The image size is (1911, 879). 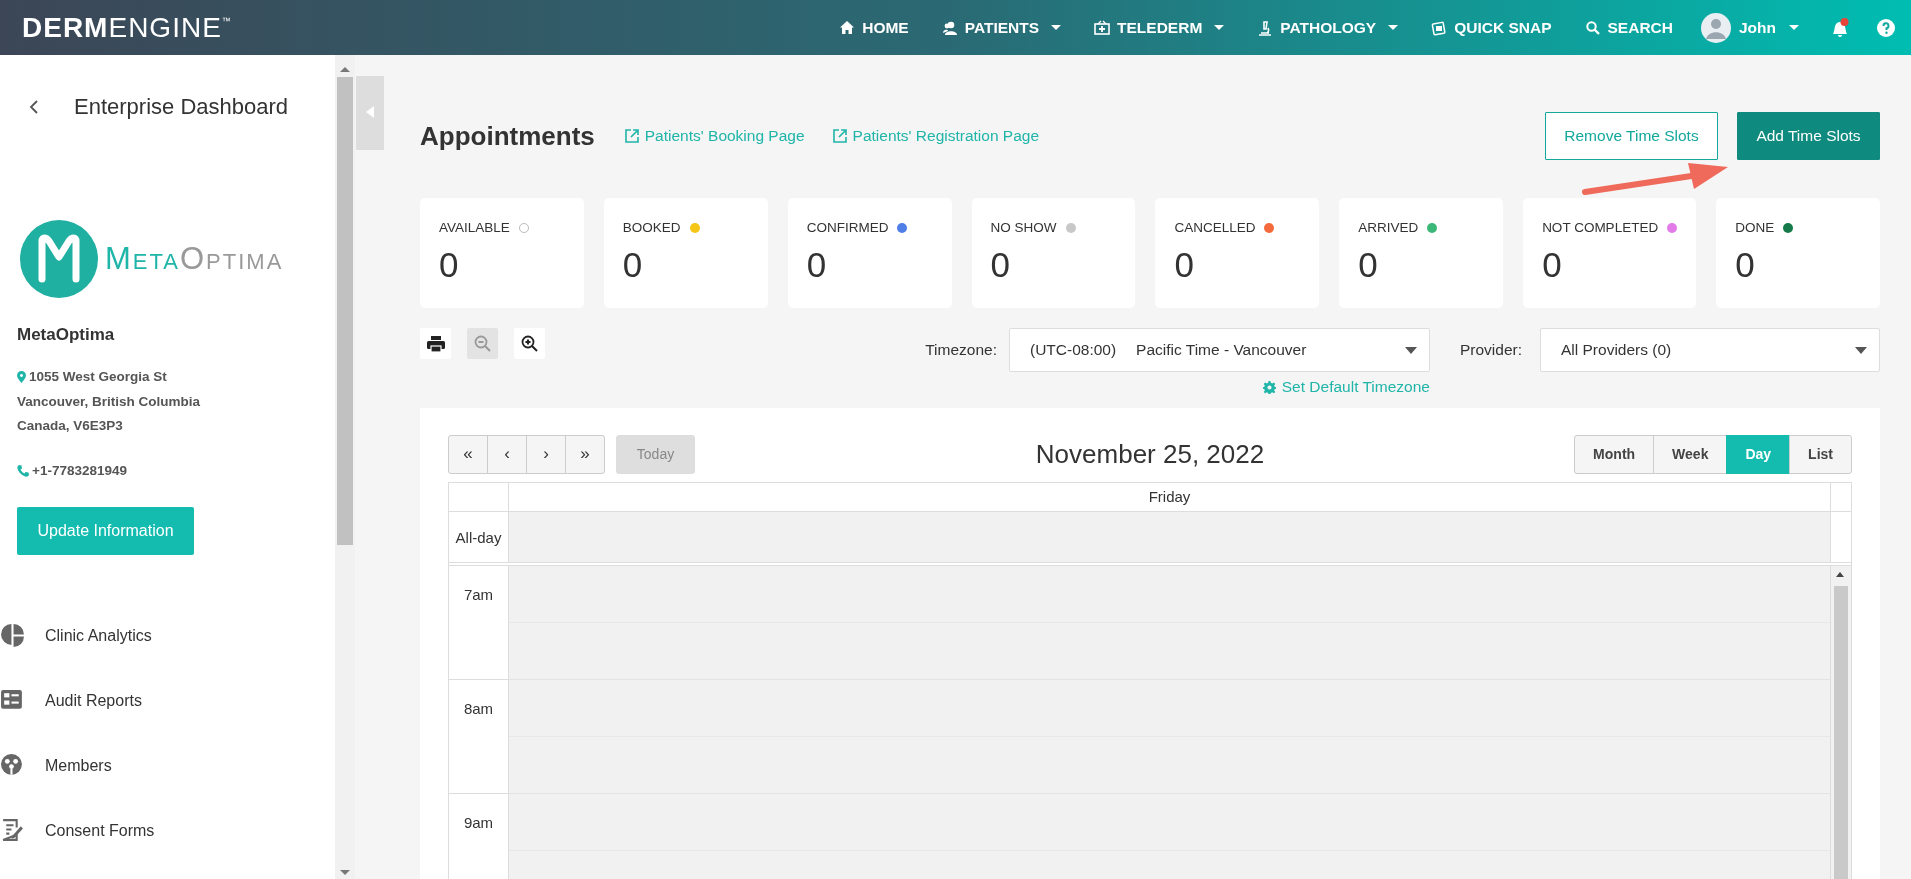 What do you see at coordinates (1755, 227) in the screenshot?
I see `status-label: DONE` at bounding box center [1755, 227].